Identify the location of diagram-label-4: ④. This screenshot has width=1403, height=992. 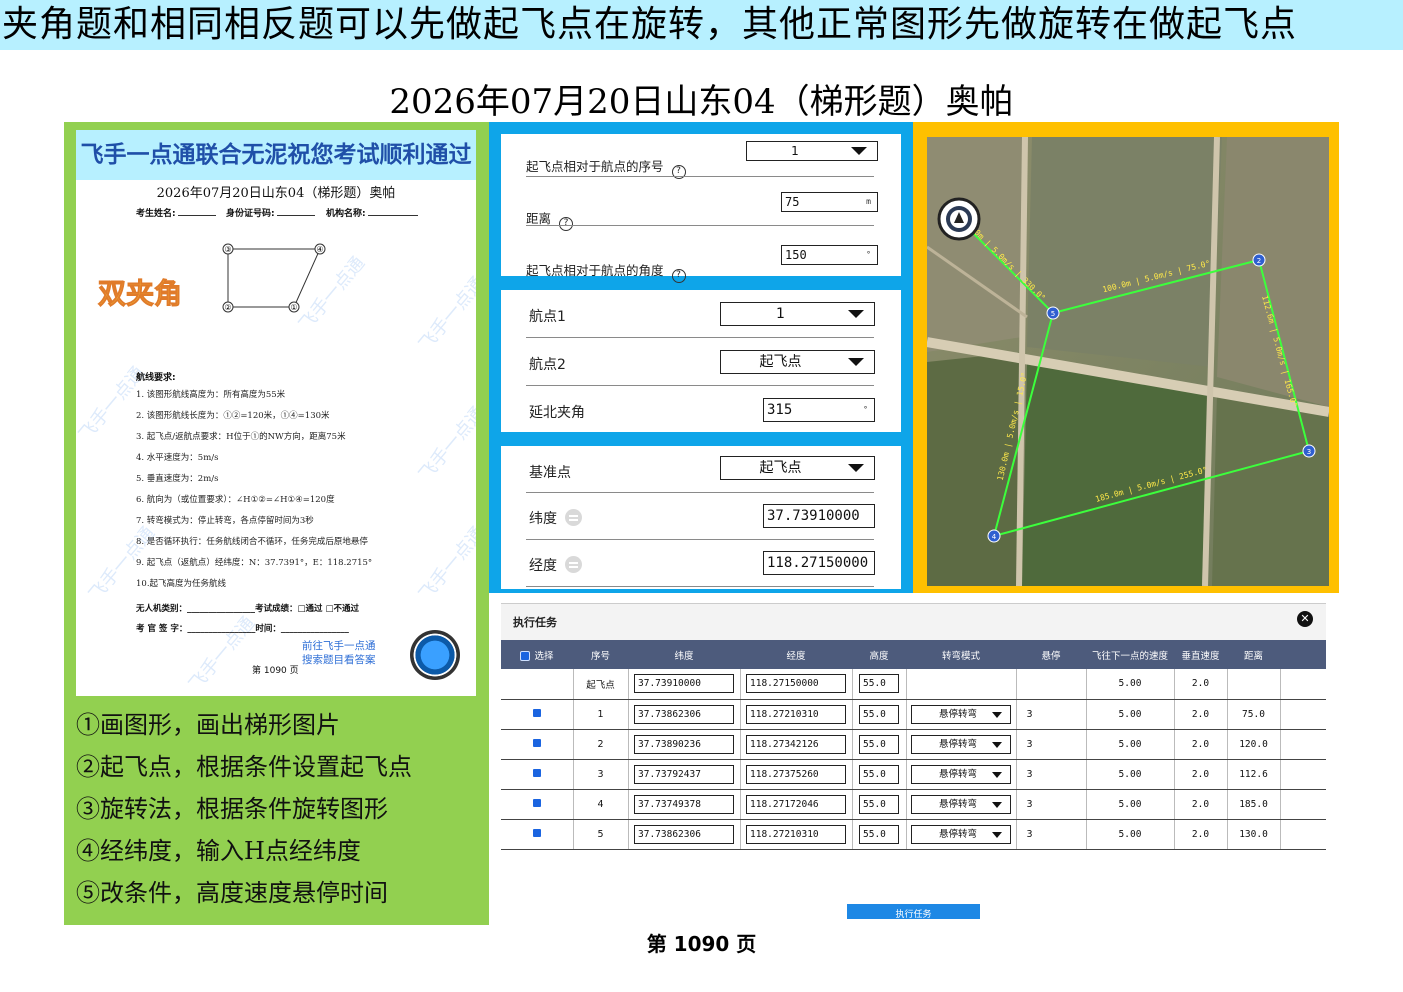
(319, 249).